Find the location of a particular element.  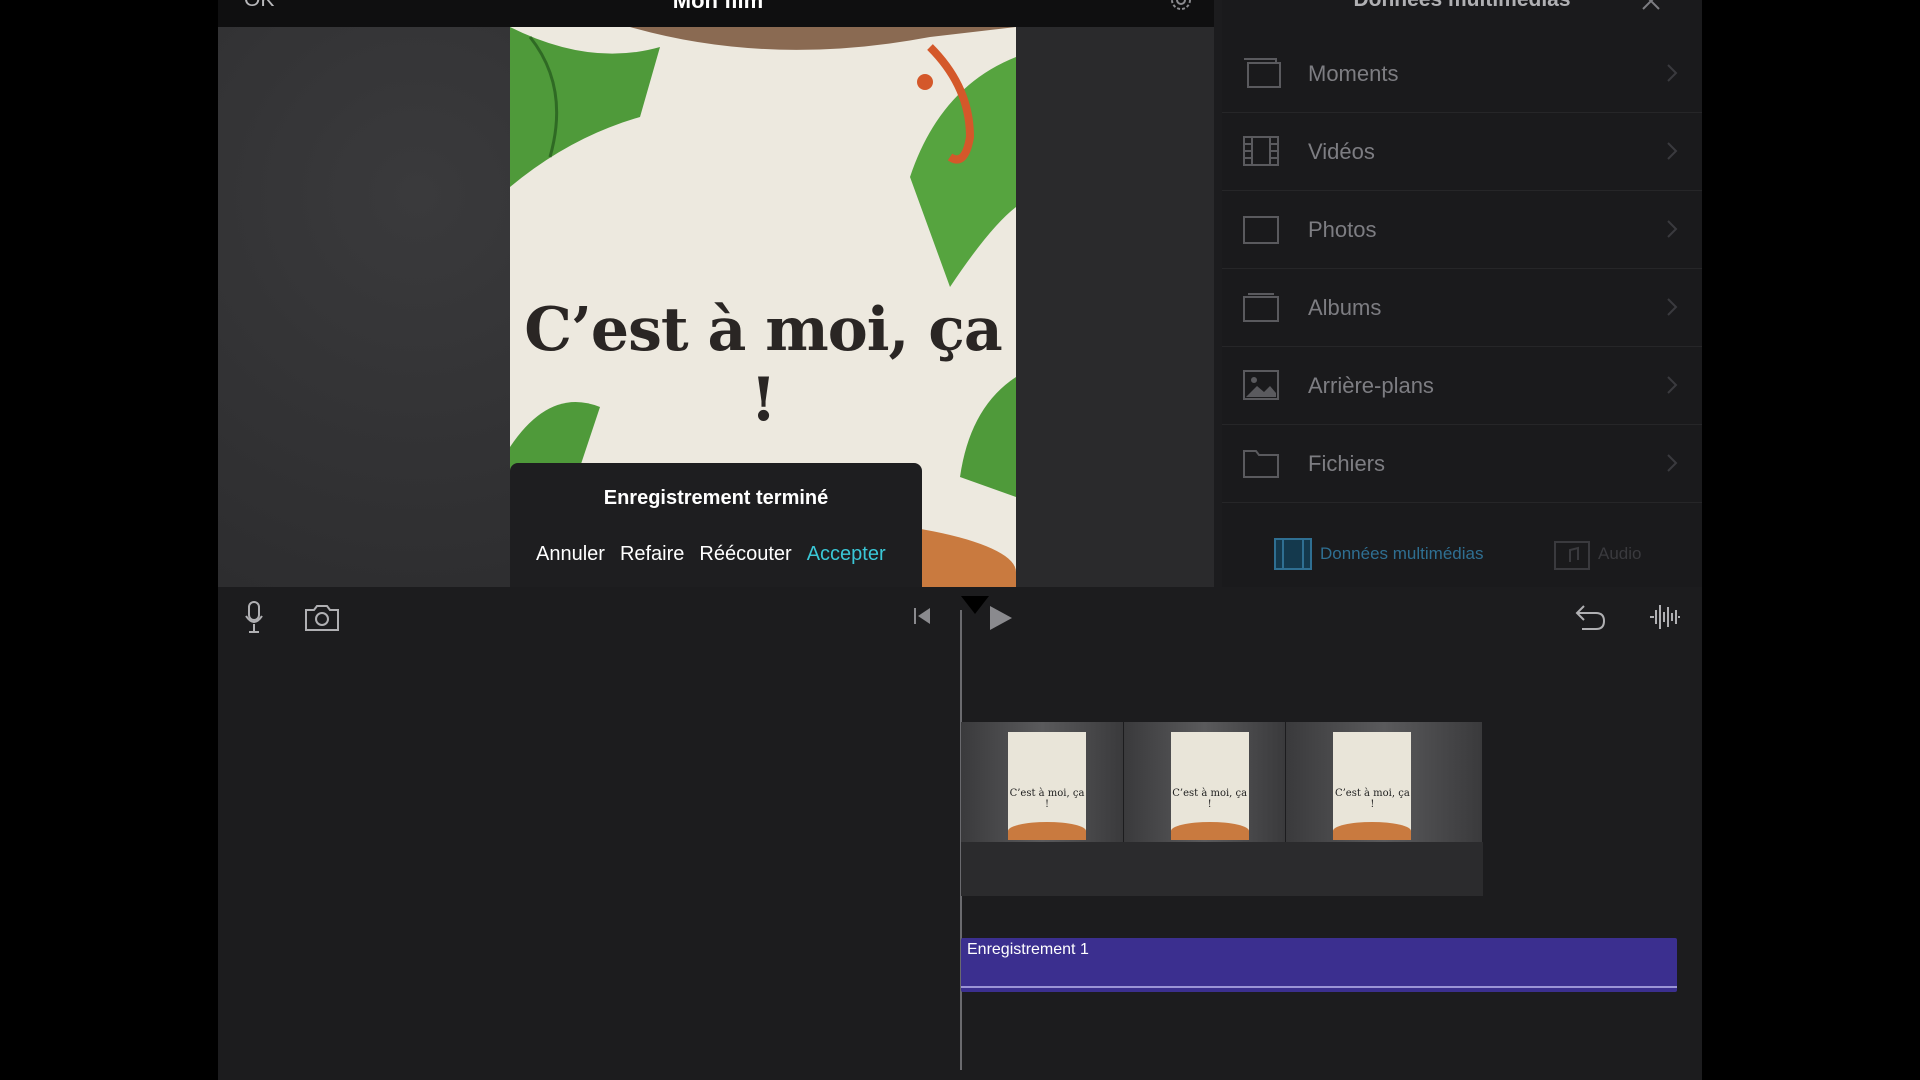

media-item-files: Fichiers is located at coordinates (1462, 464).